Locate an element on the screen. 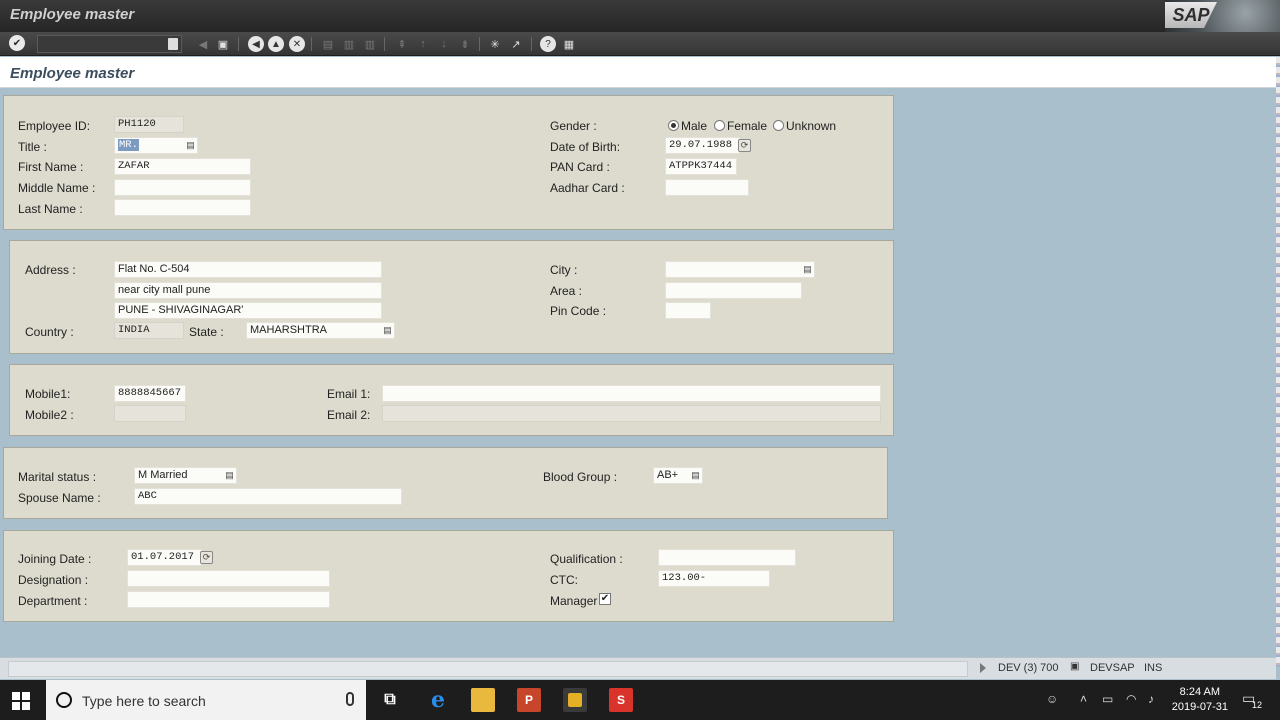  volume-icon: ♪ is located at coordinates (1151, 699).